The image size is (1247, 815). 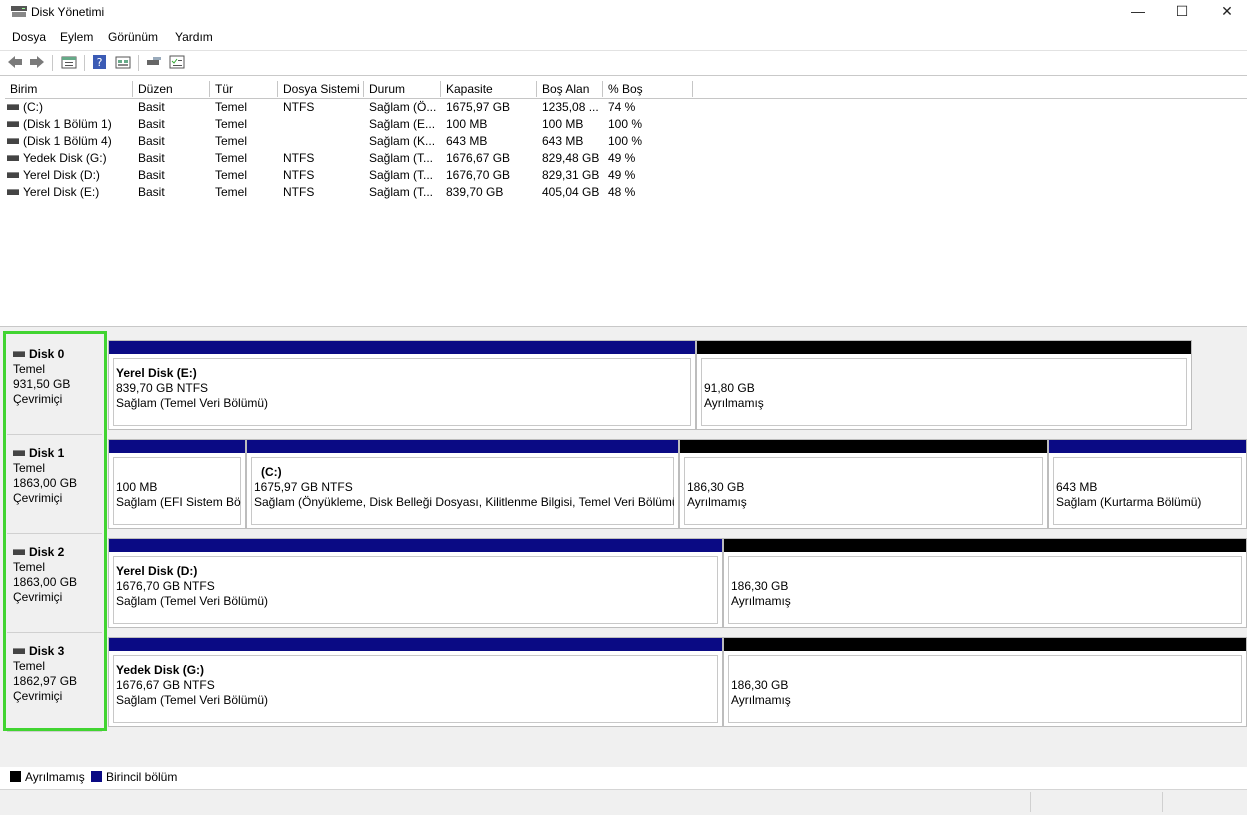 I want to click on rescan-disks-icon, so click(x=154, y=62).